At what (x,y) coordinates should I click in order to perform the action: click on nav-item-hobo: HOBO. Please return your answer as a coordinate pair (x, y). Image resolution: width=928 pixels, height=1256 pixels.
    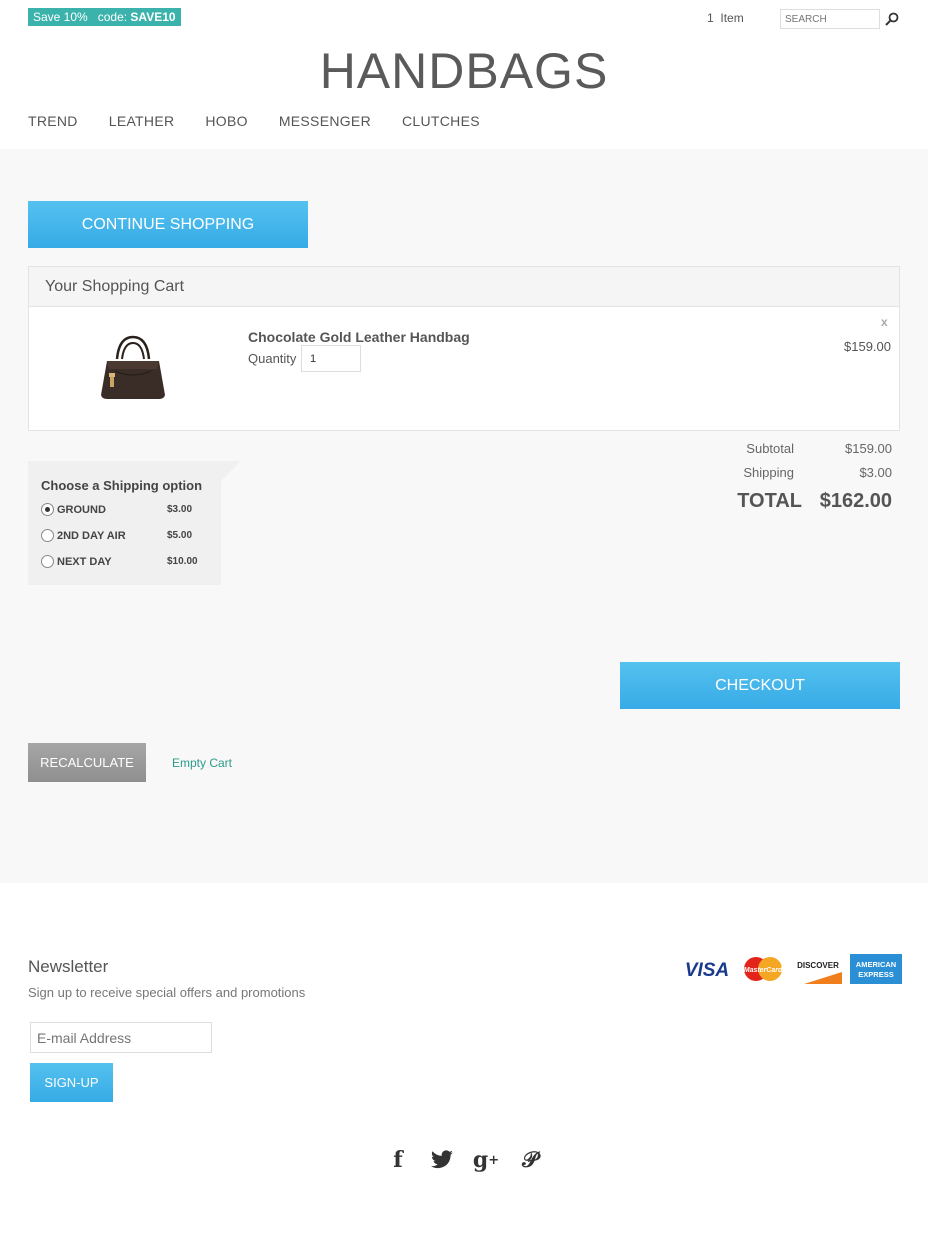
    Looking at the image, I should click on (226, 121).